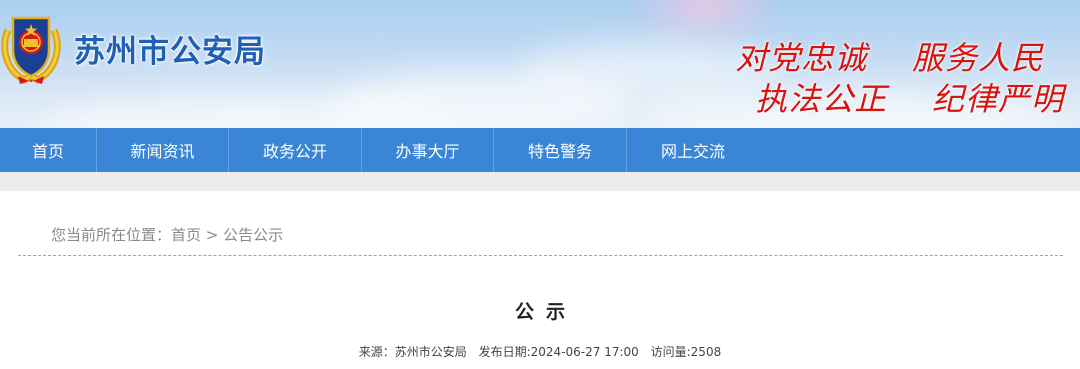 This screenshot has height=369, width=1080. I want to click on nav-bottom-strip, so click(540, 181).